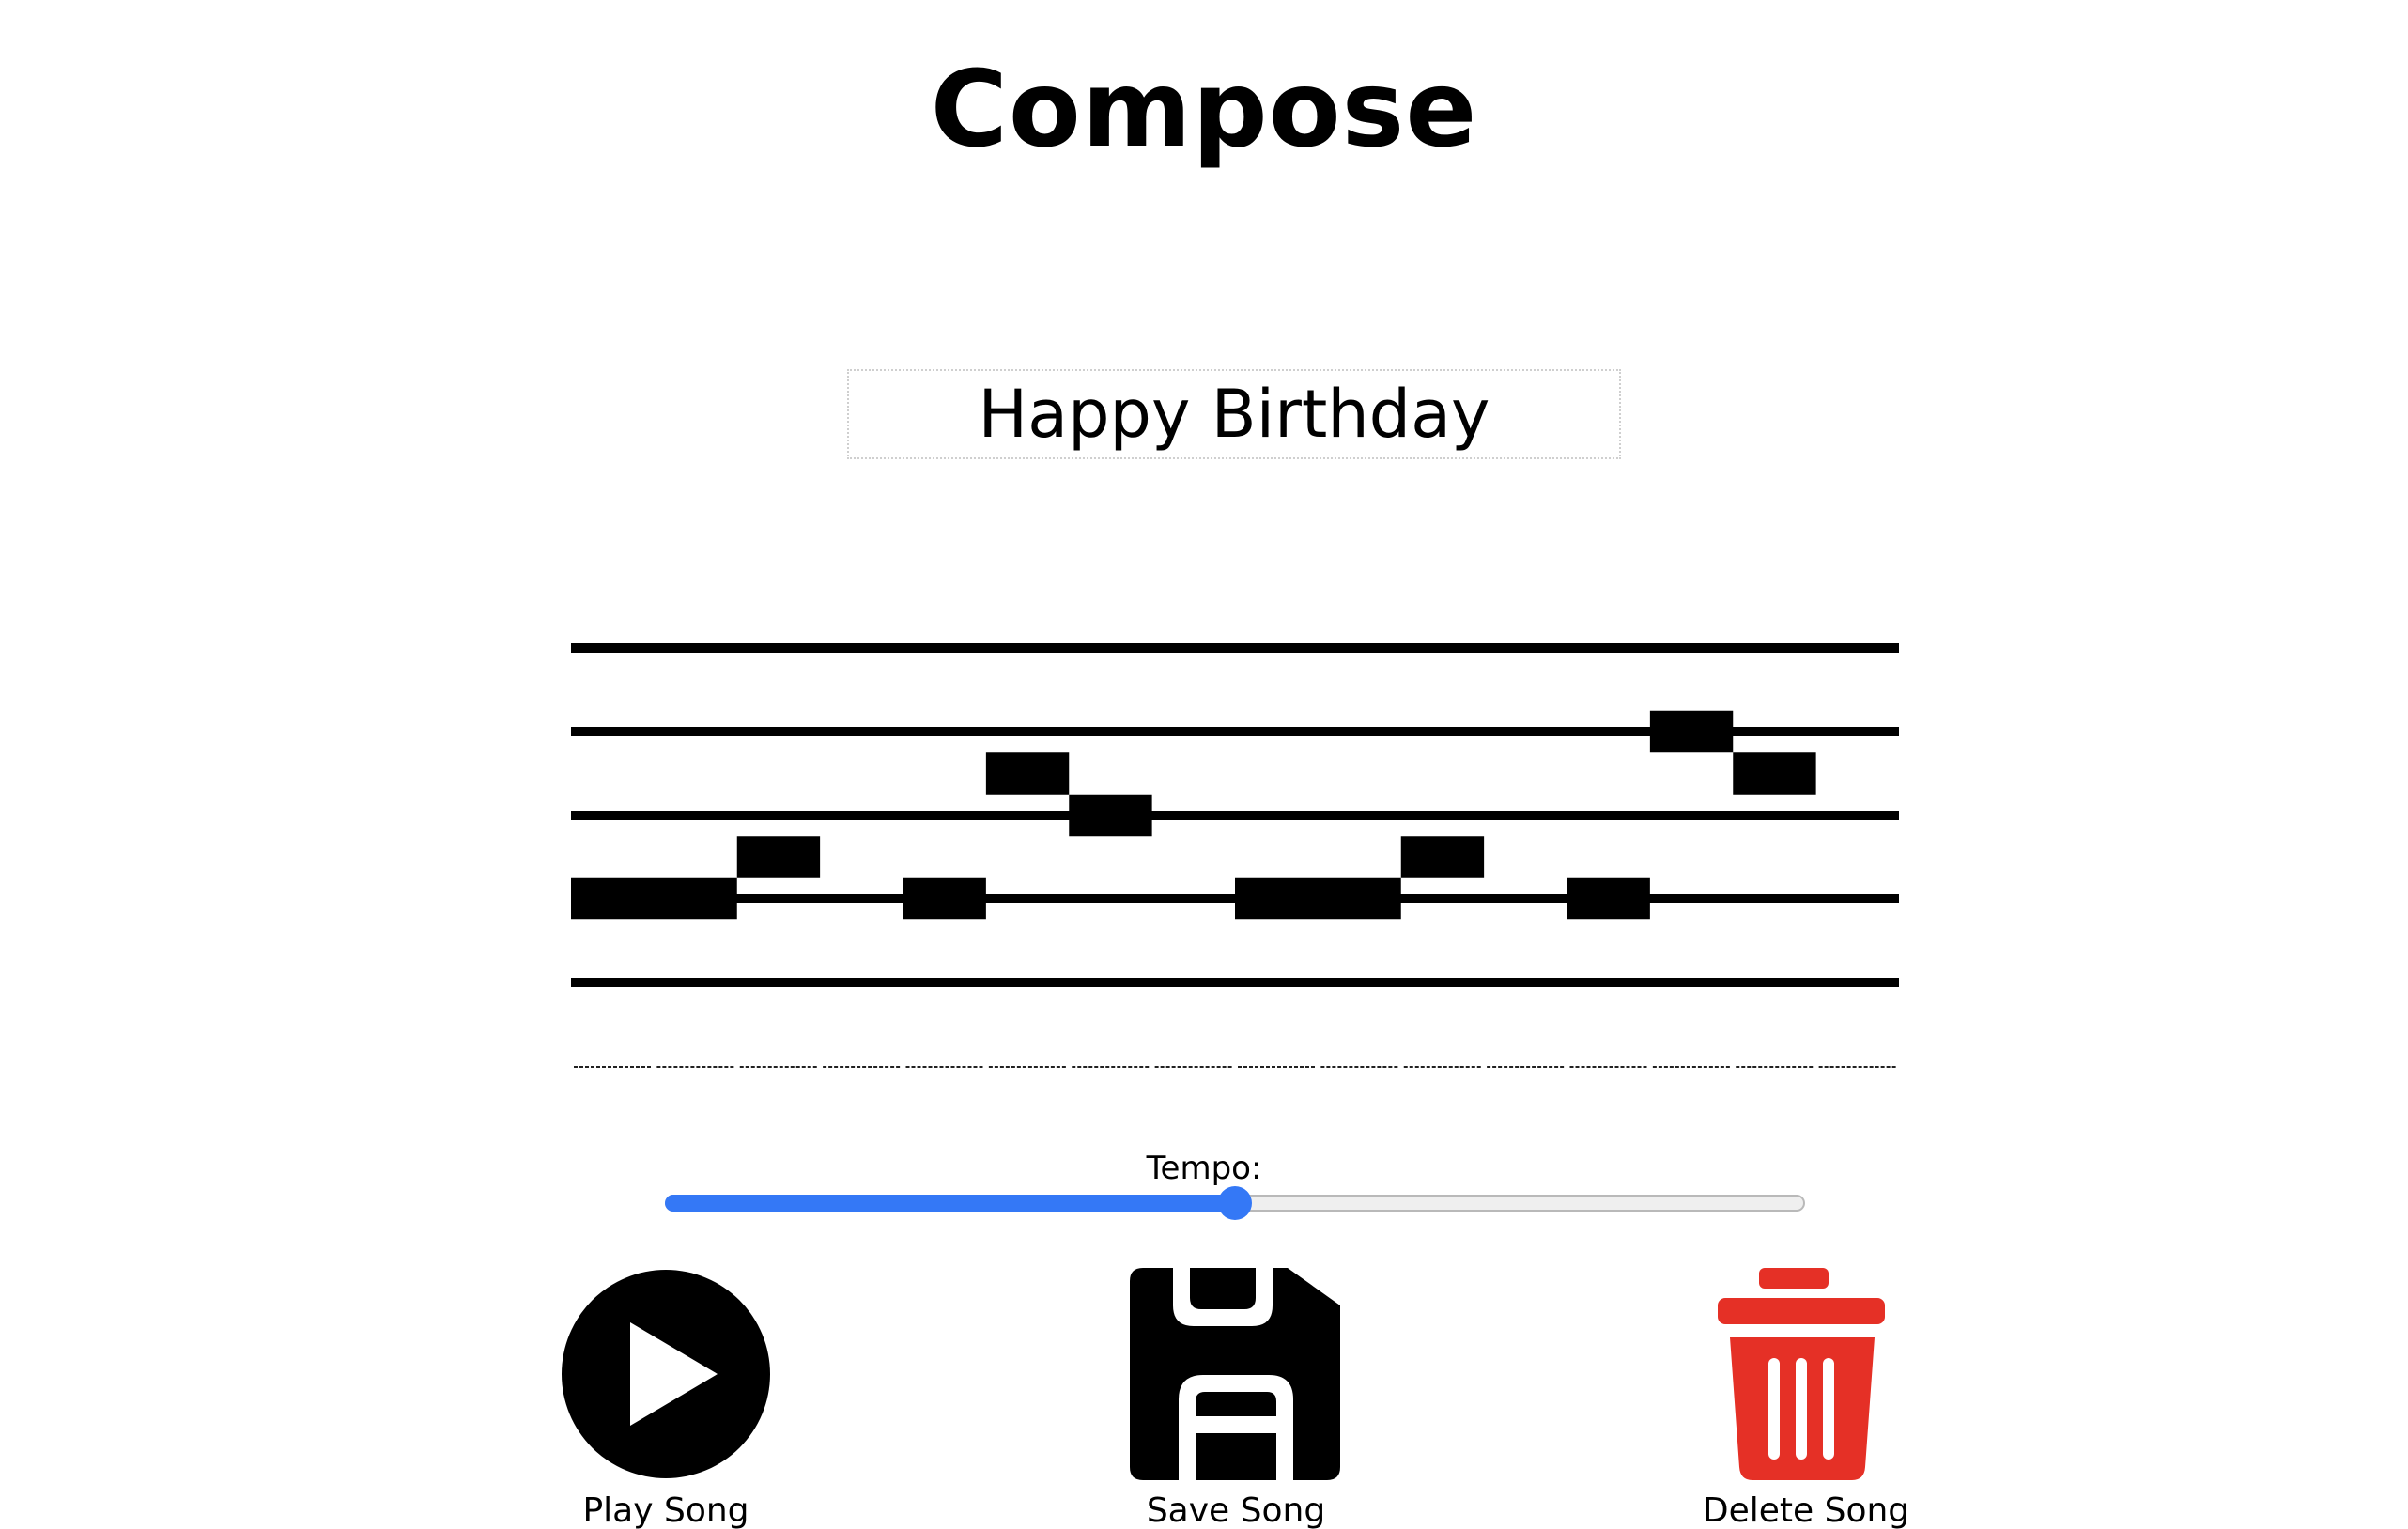  I want to click on tempo-slider, so click(1235, 1203).